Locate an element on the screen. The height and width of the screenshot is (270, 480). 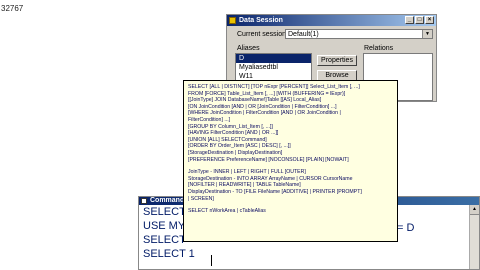
vertical-scrollbar: ▲ is located at coordinates (474, 237).